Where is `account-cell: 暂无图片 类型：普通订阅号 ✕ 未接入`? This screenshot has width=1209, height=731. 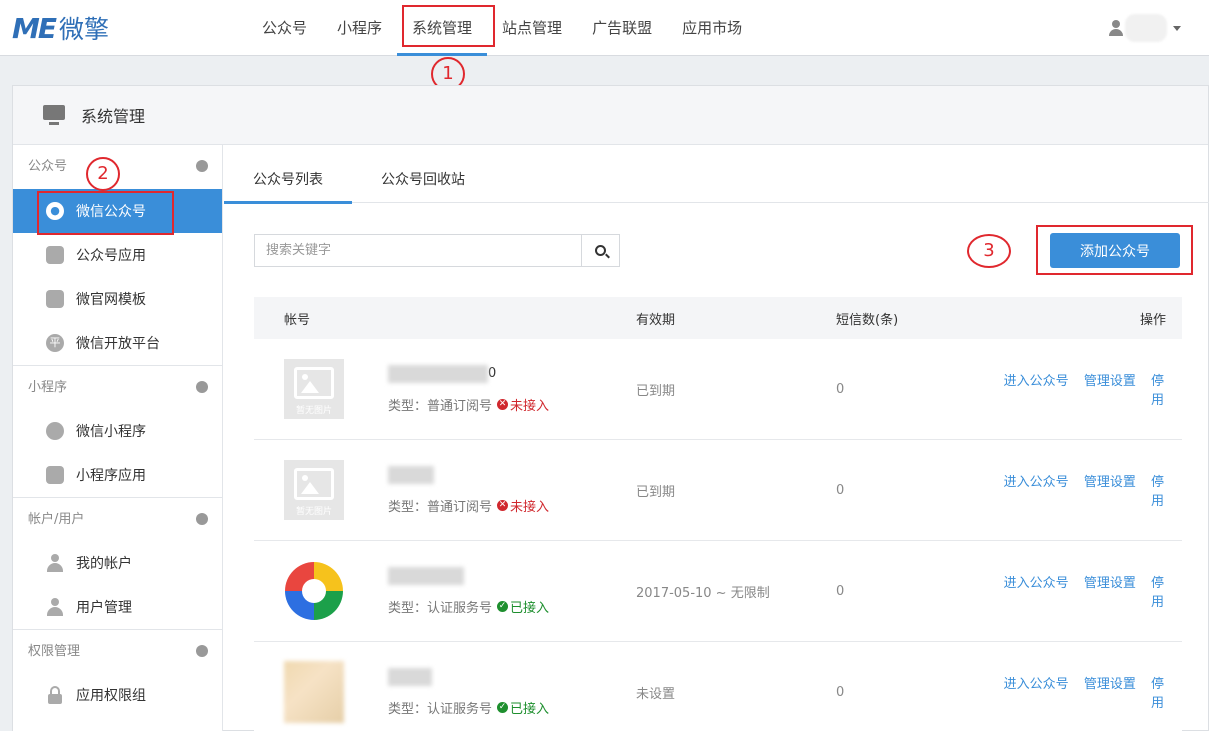
account-cell: 暂无图片 类型：普通订阅号 ✕ 未接入 is located at coordinates (445, 490).